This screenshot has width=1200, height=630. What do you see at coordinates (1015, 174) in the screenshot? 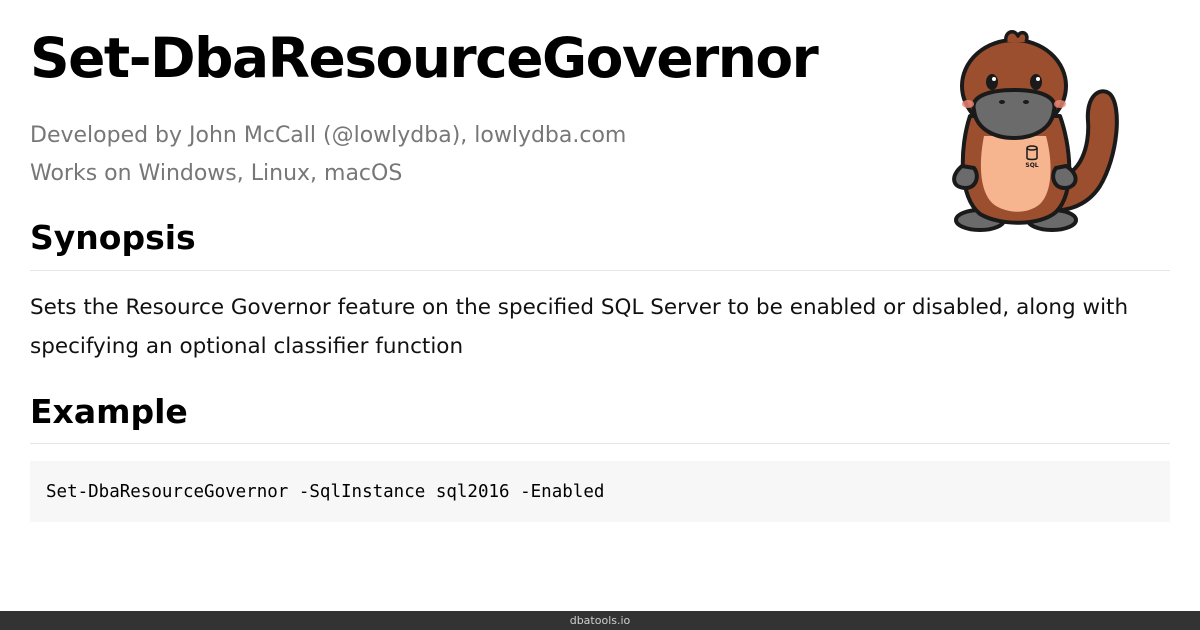
I see `mascot-belly` at bounding box center [1015, 174].